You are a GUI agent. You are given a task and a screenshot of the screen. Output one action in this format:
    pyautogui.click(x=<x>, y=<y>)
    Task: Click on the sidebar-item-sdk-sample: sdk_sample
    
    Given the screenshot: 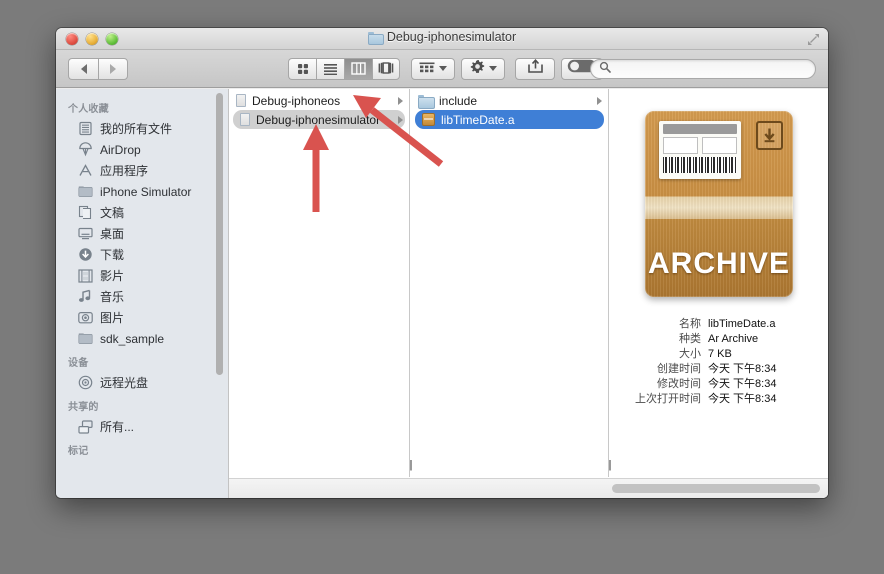 What is the action you would take?
    pyautogui.click(x=142, y=338)
    